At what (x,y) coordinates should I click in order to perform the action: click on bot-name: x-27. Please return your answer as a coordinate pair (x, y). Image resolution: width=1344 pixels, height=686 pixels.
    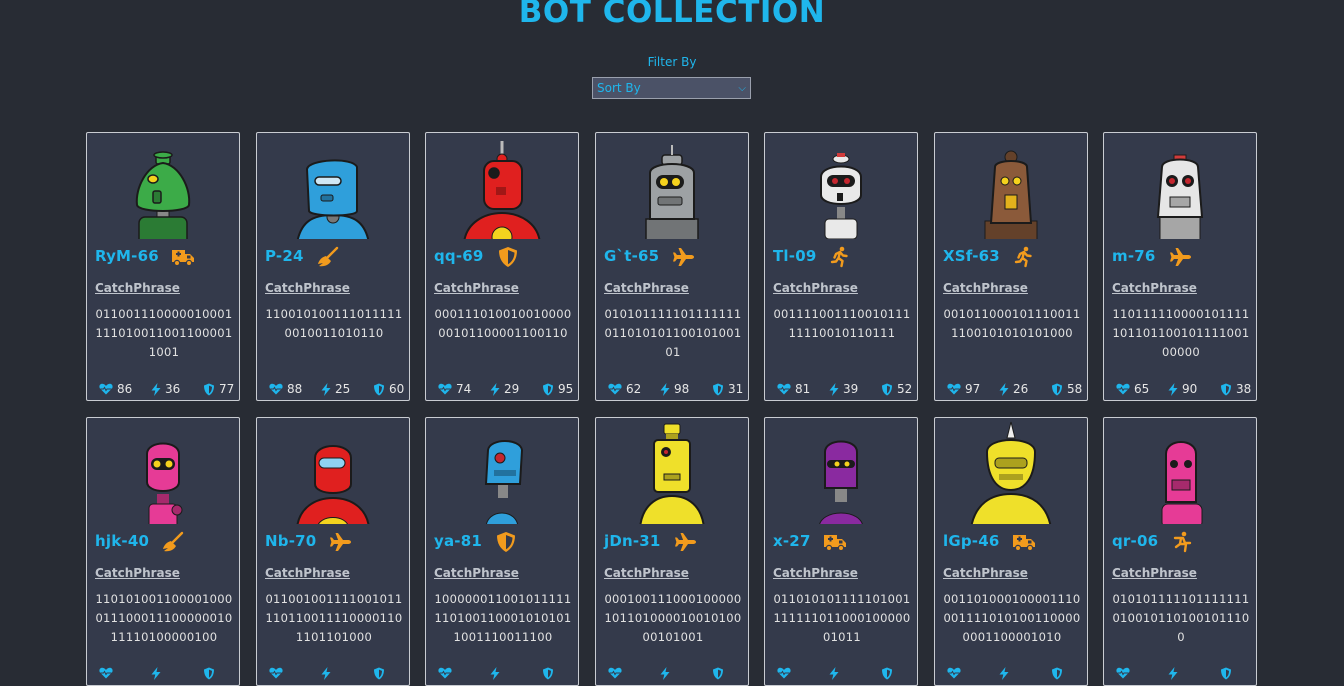
    Looking at the image, I should click on (792, 541).